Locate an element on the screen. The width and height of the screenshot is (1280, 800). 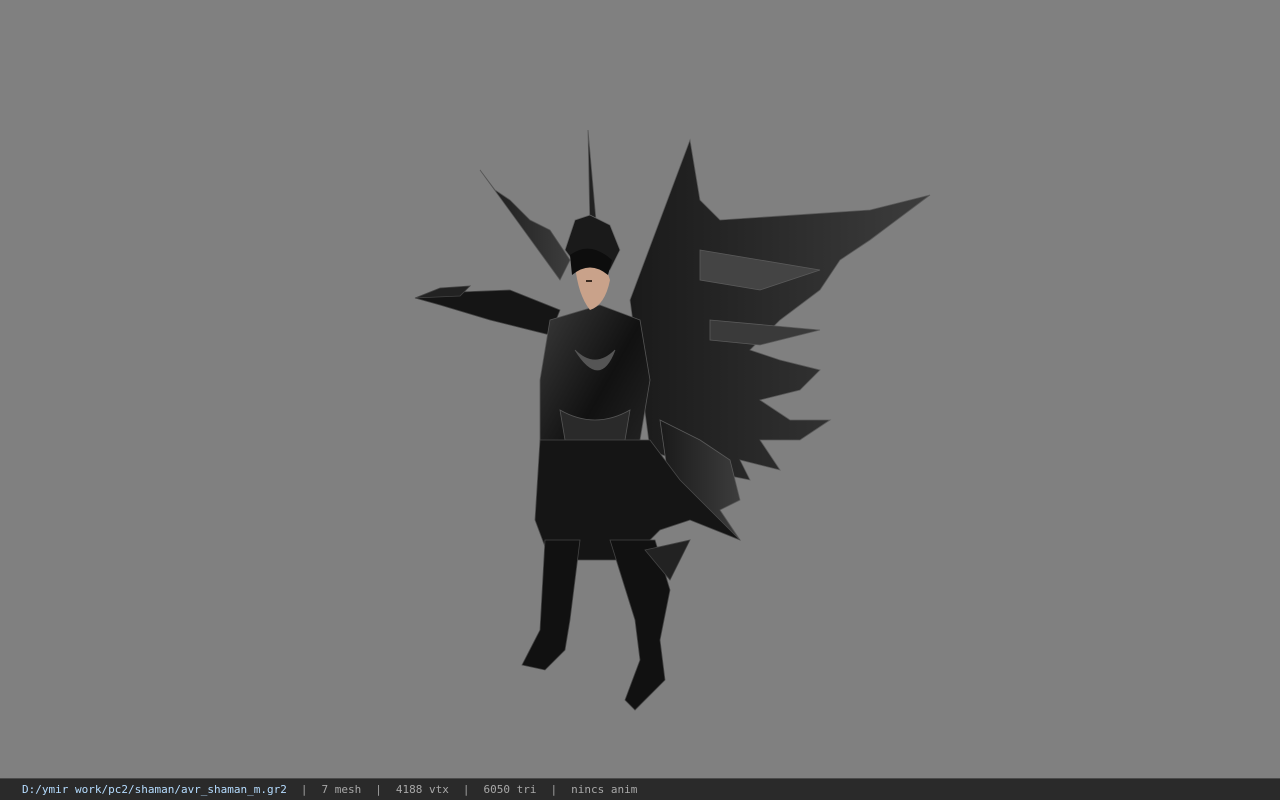
mesh-count: 7 mesh is located at coordinates (341, 789).